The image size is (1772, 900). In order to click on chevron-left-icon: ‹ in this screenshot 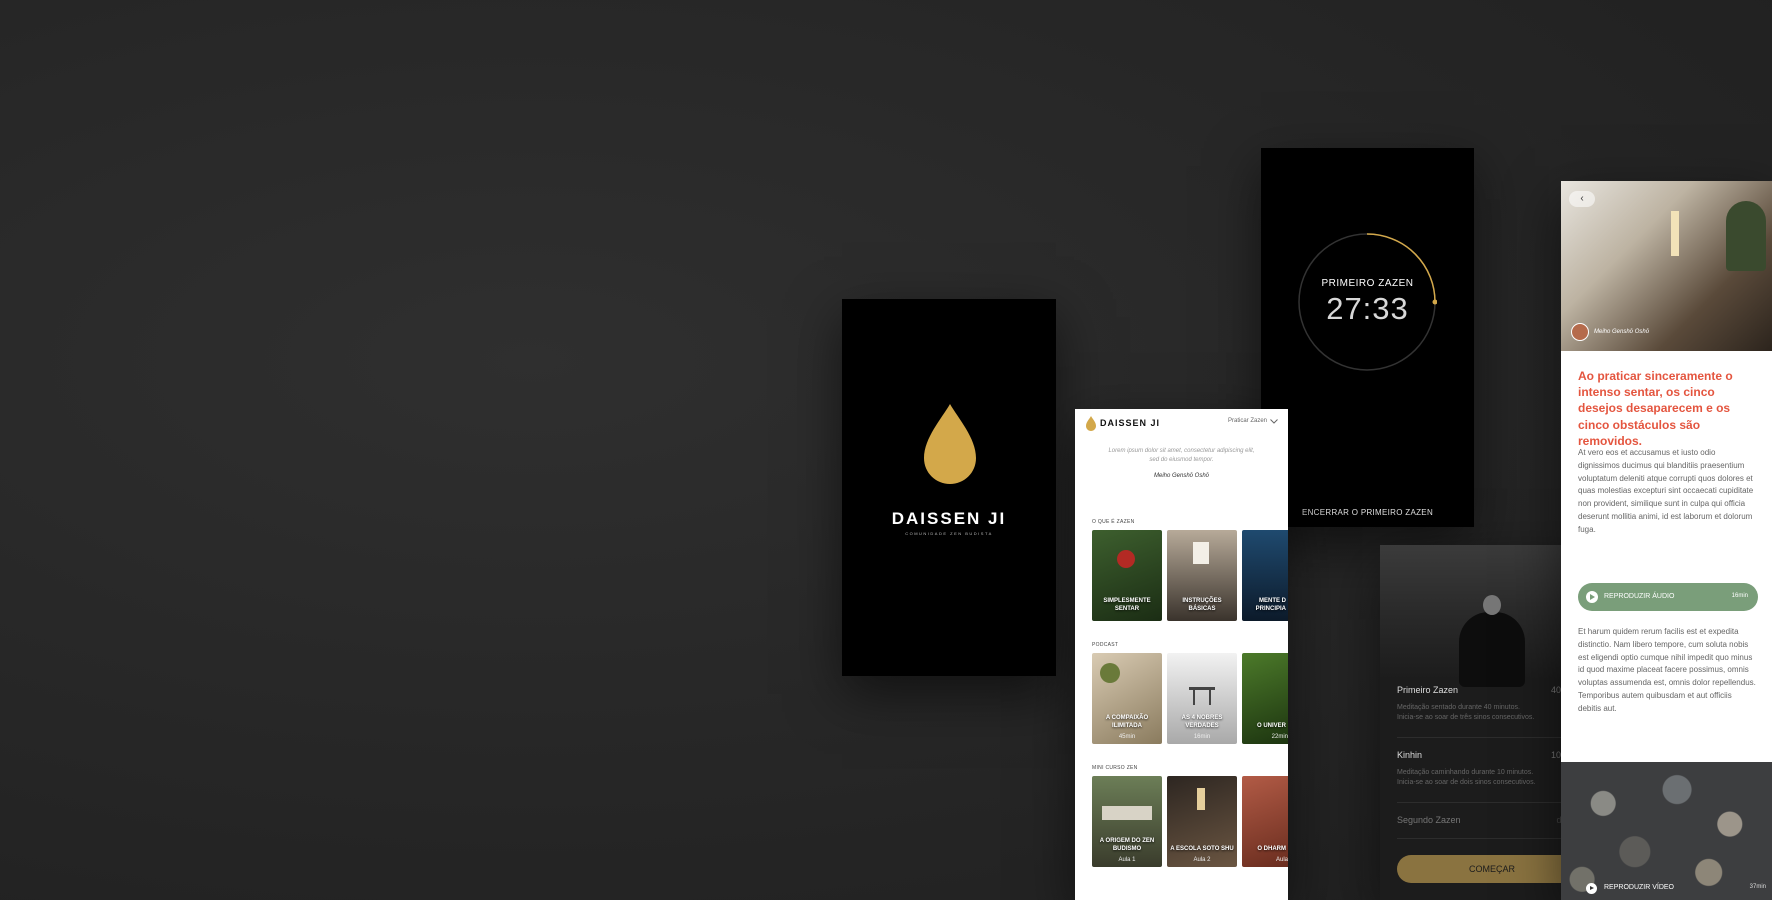, I will do `click(1582, 198)`.